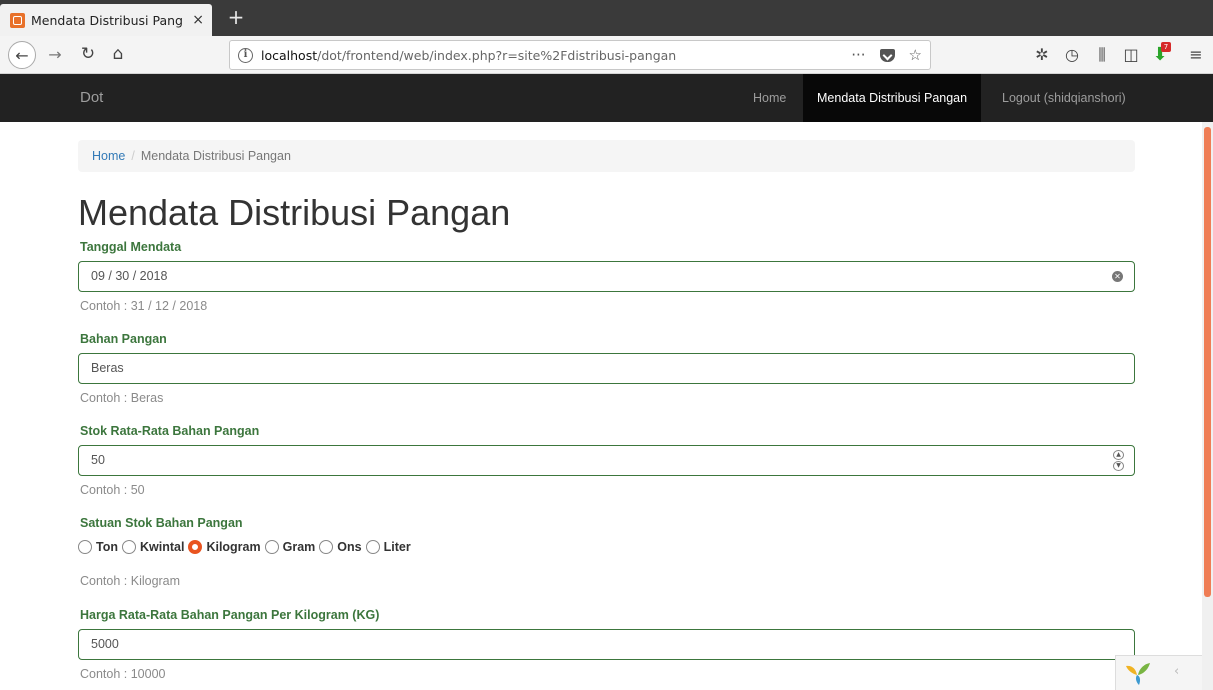 This screenshot has width=1213, height=690. What do you see at coordinates (55, 55) in the screenshot?
I see `forward-button: →` at bounding box center [55, 55].